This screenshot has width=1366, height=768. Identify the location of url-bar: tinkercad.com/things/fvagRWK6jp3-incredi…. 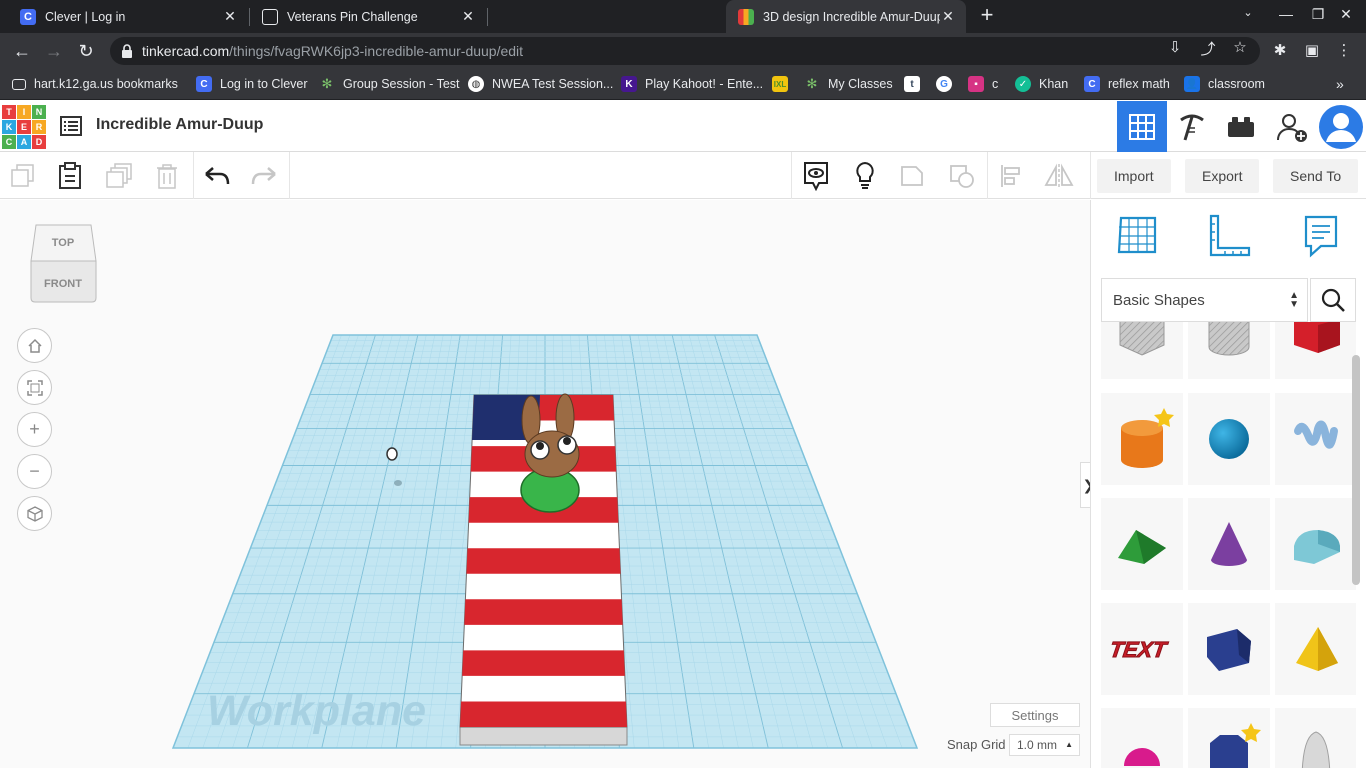
(685, 51).